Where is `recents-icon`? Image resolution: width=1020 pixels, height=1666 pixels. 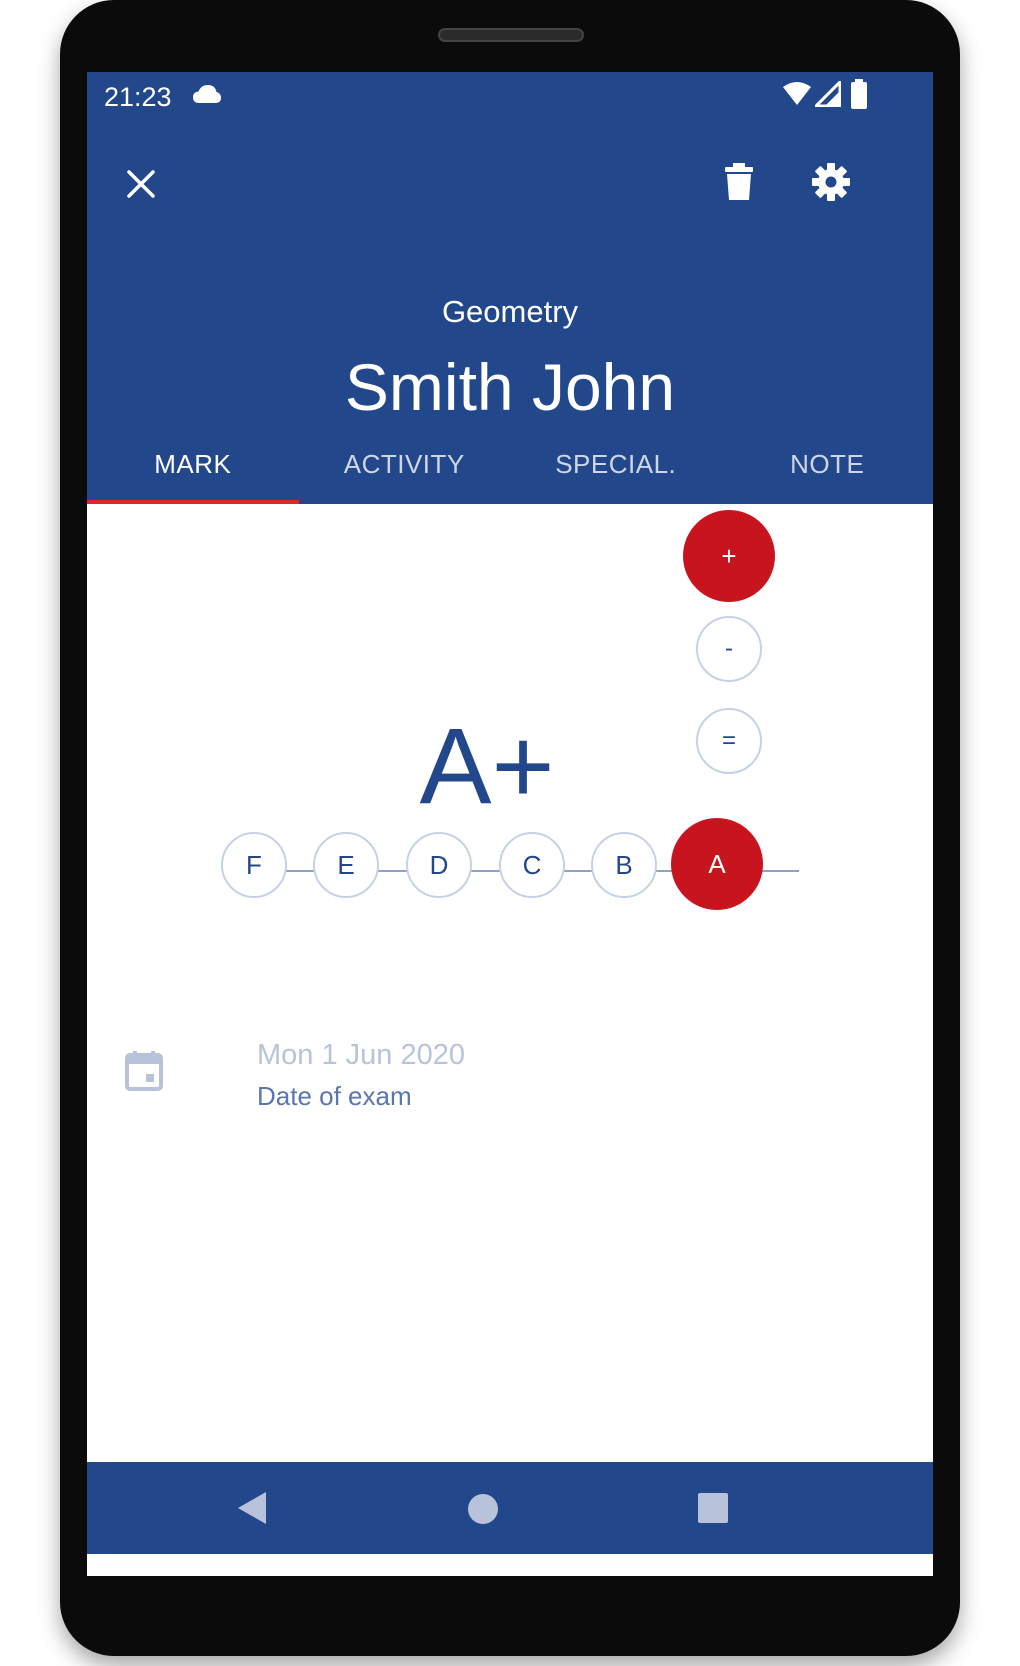 recents-icon is located at coordinates (713, 1510).